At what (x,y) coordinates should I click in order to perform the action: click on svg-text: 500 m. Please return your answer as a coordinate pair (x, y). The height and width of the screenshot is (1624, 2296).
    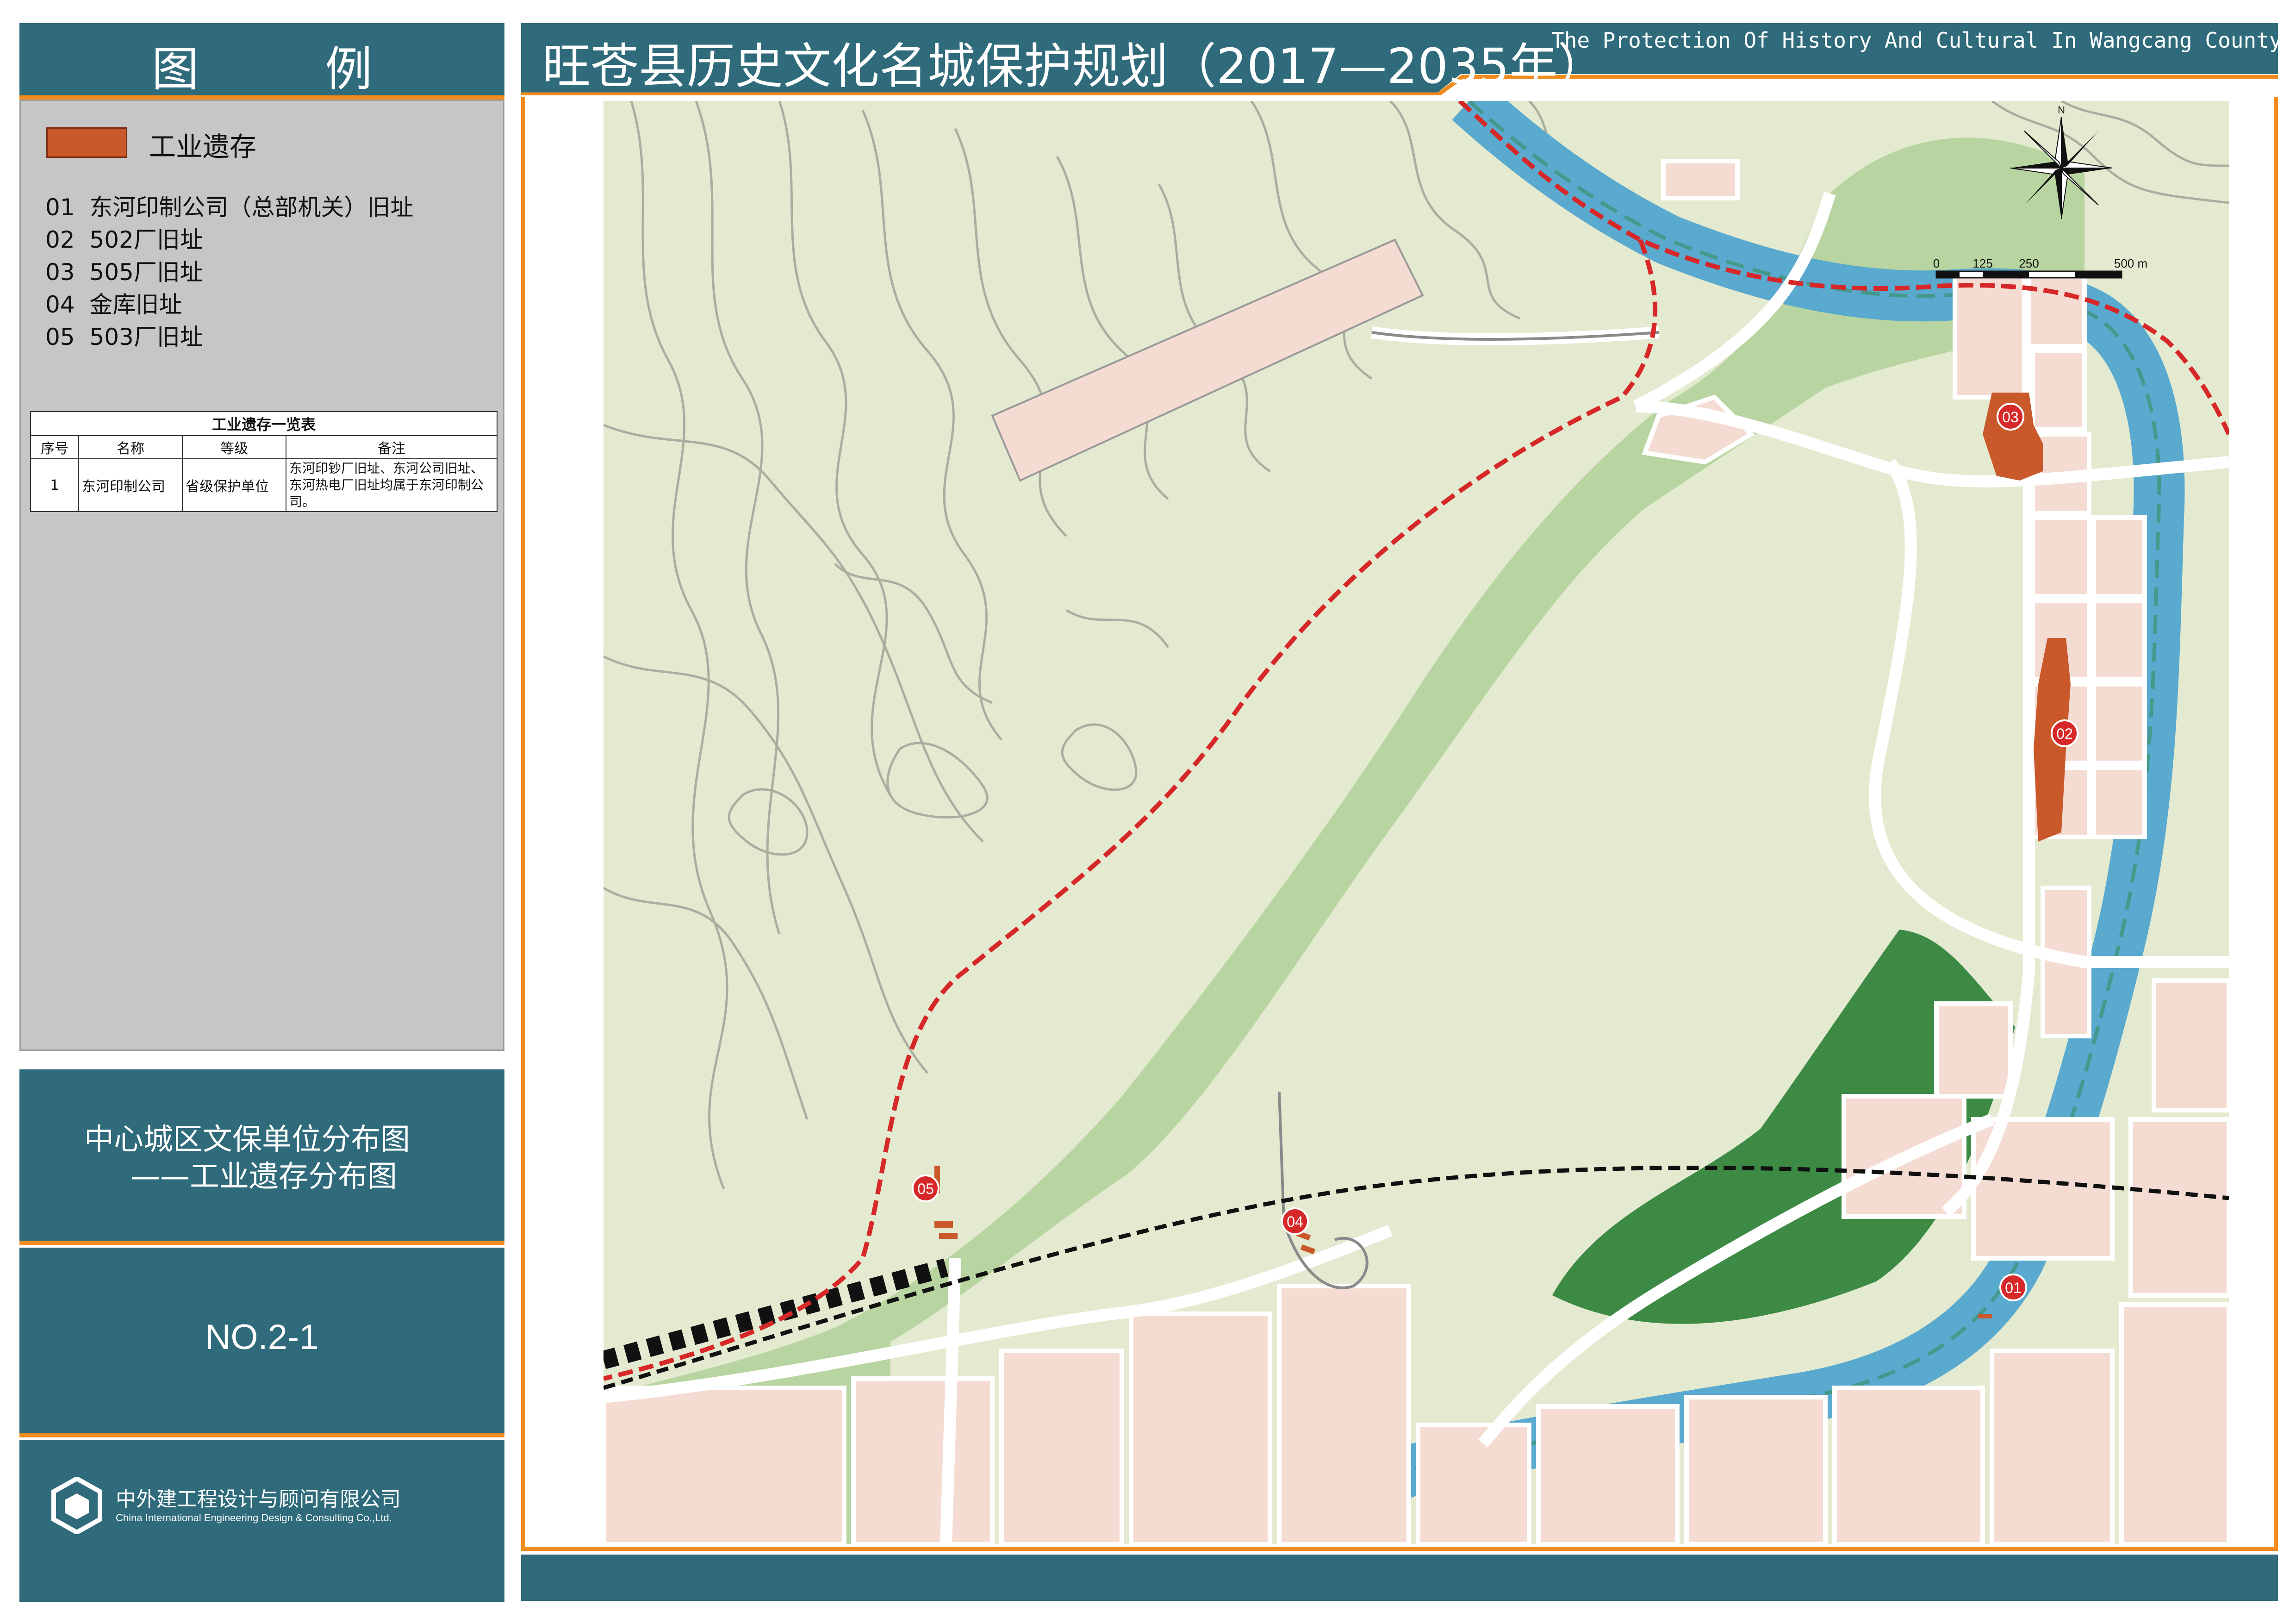
    Looking at the image, I should click on (2130, 263).